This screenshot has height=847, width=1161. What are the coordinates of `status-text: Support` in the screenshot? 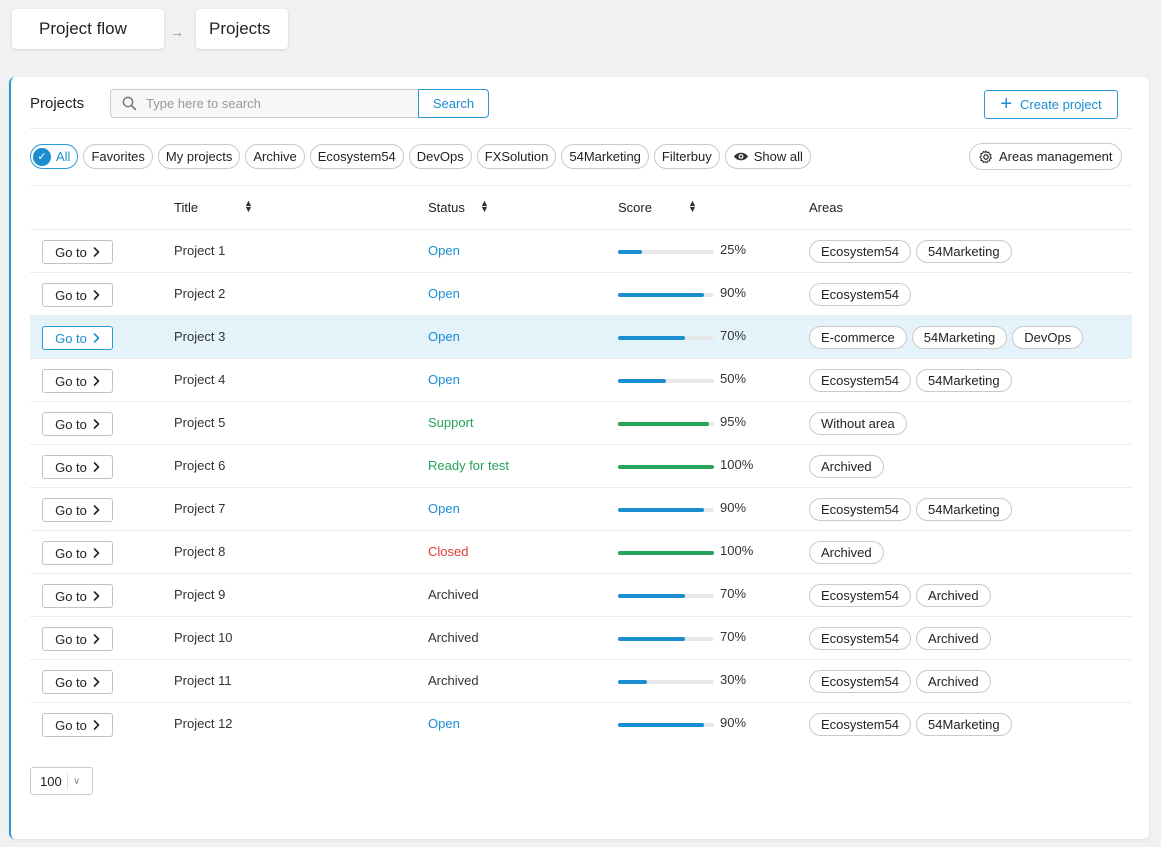 It's located at (451, 422).